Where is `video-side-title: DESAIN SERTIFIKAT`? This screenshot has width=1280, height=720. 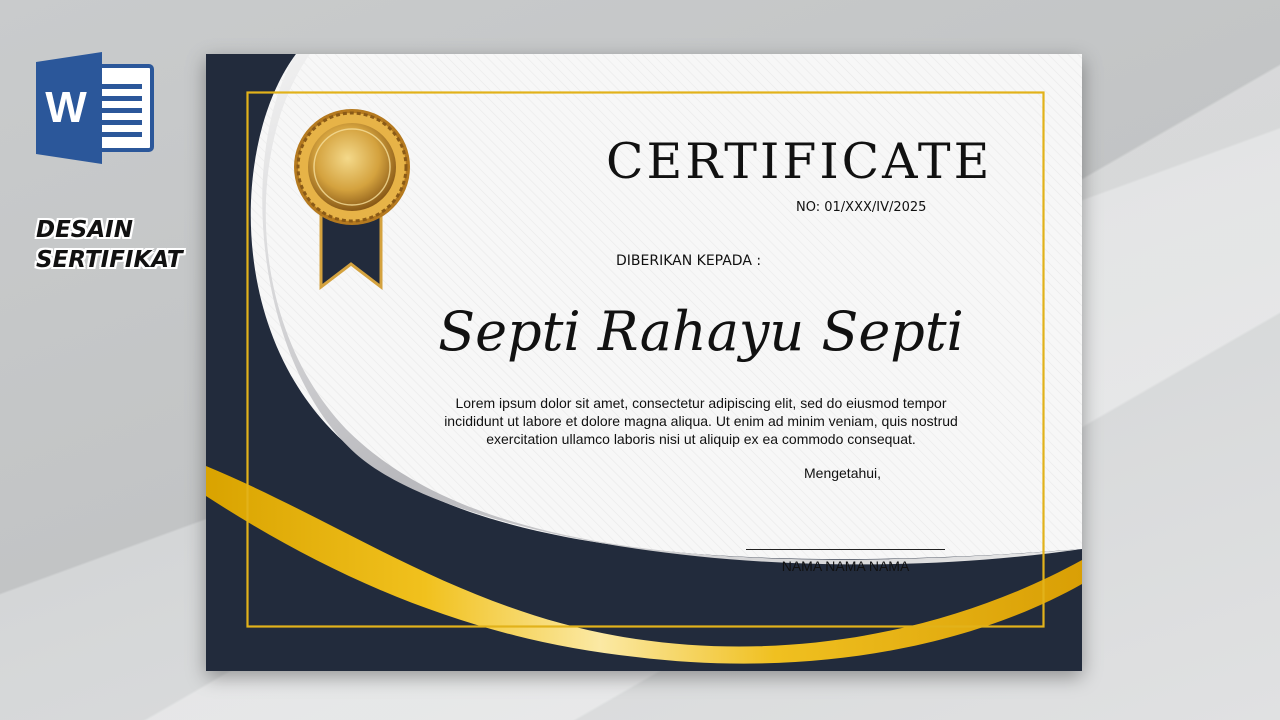 video-side-title: DESAIN SERTIFIKAT is located at coordinates (109, 245).